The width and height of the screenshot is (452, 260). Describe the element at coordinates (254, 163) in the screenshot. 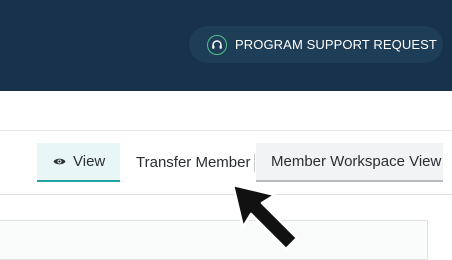

I see `tab-divider` at that location.